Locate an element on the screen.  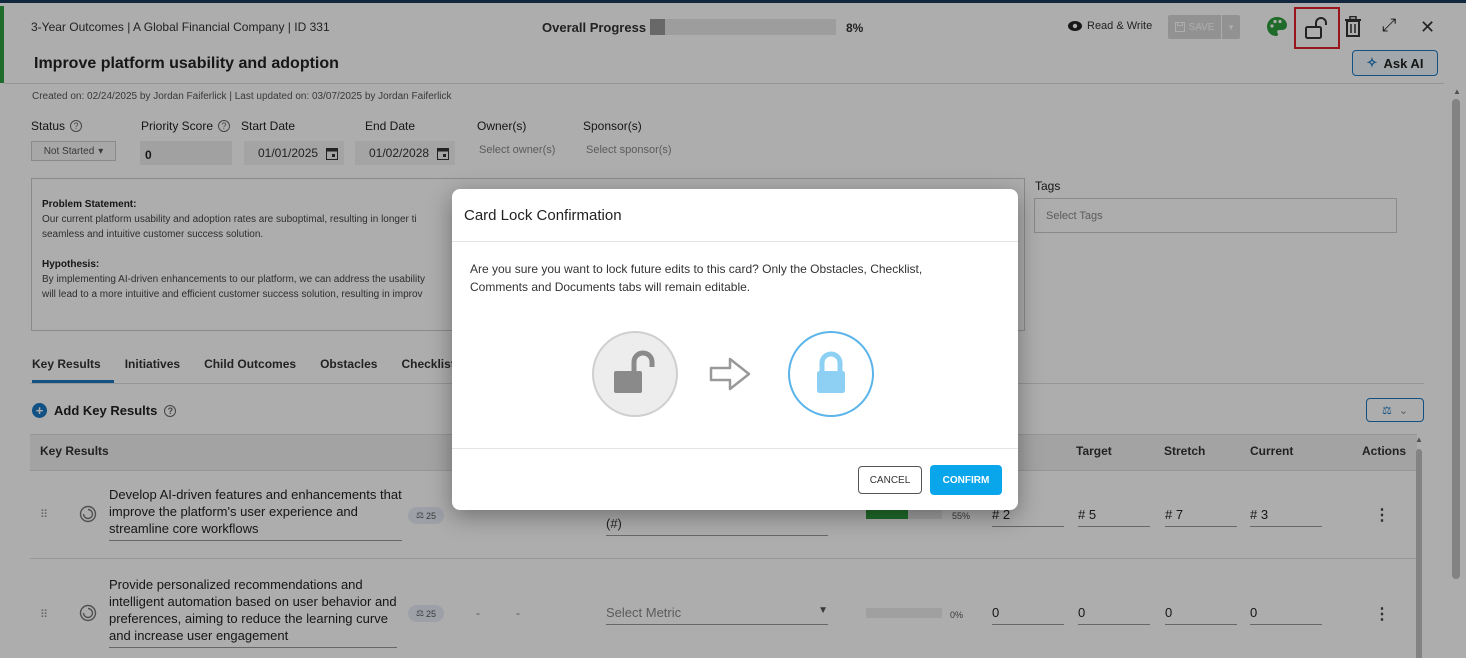
confirm-button: CONFIRM is located at coordinates (966, 480).